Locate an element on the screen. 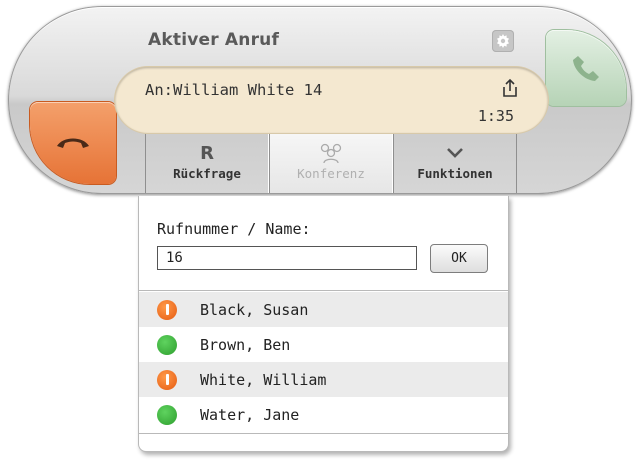  consult-icon: R is located at coordinates (207, 153).